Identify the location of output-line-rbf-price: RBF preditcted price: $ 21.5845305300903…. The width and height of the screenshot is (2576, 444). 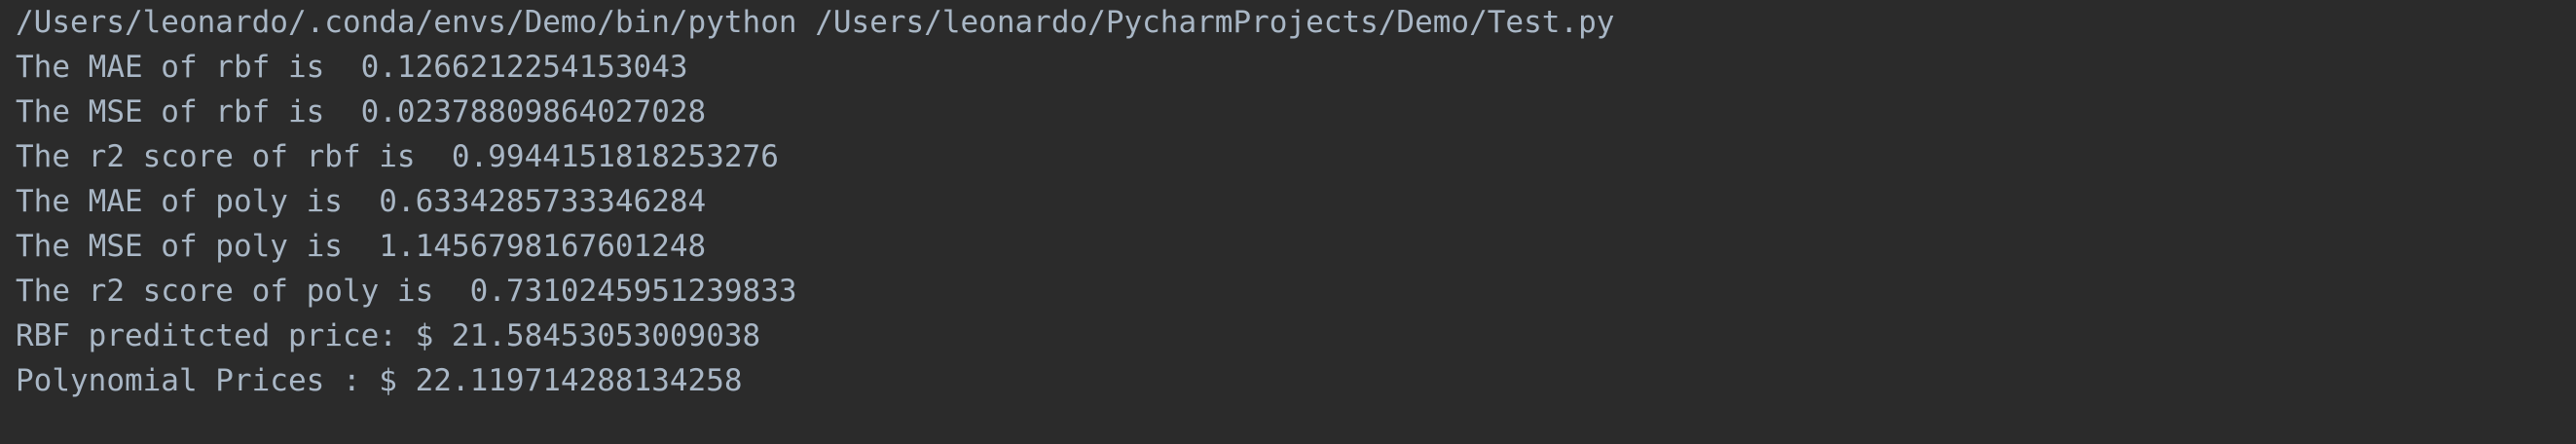
(388, 335).